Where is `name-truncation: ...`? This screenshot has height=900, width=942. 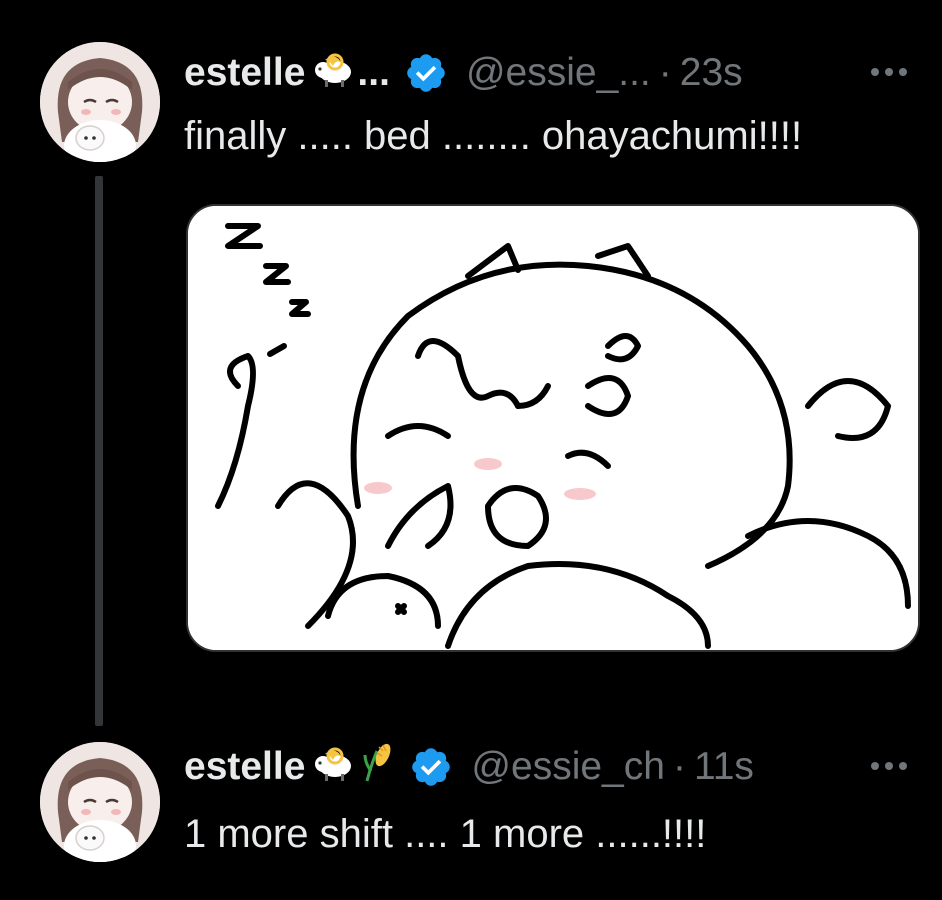
name-truncation: ... is located at coordinates (373, 72).